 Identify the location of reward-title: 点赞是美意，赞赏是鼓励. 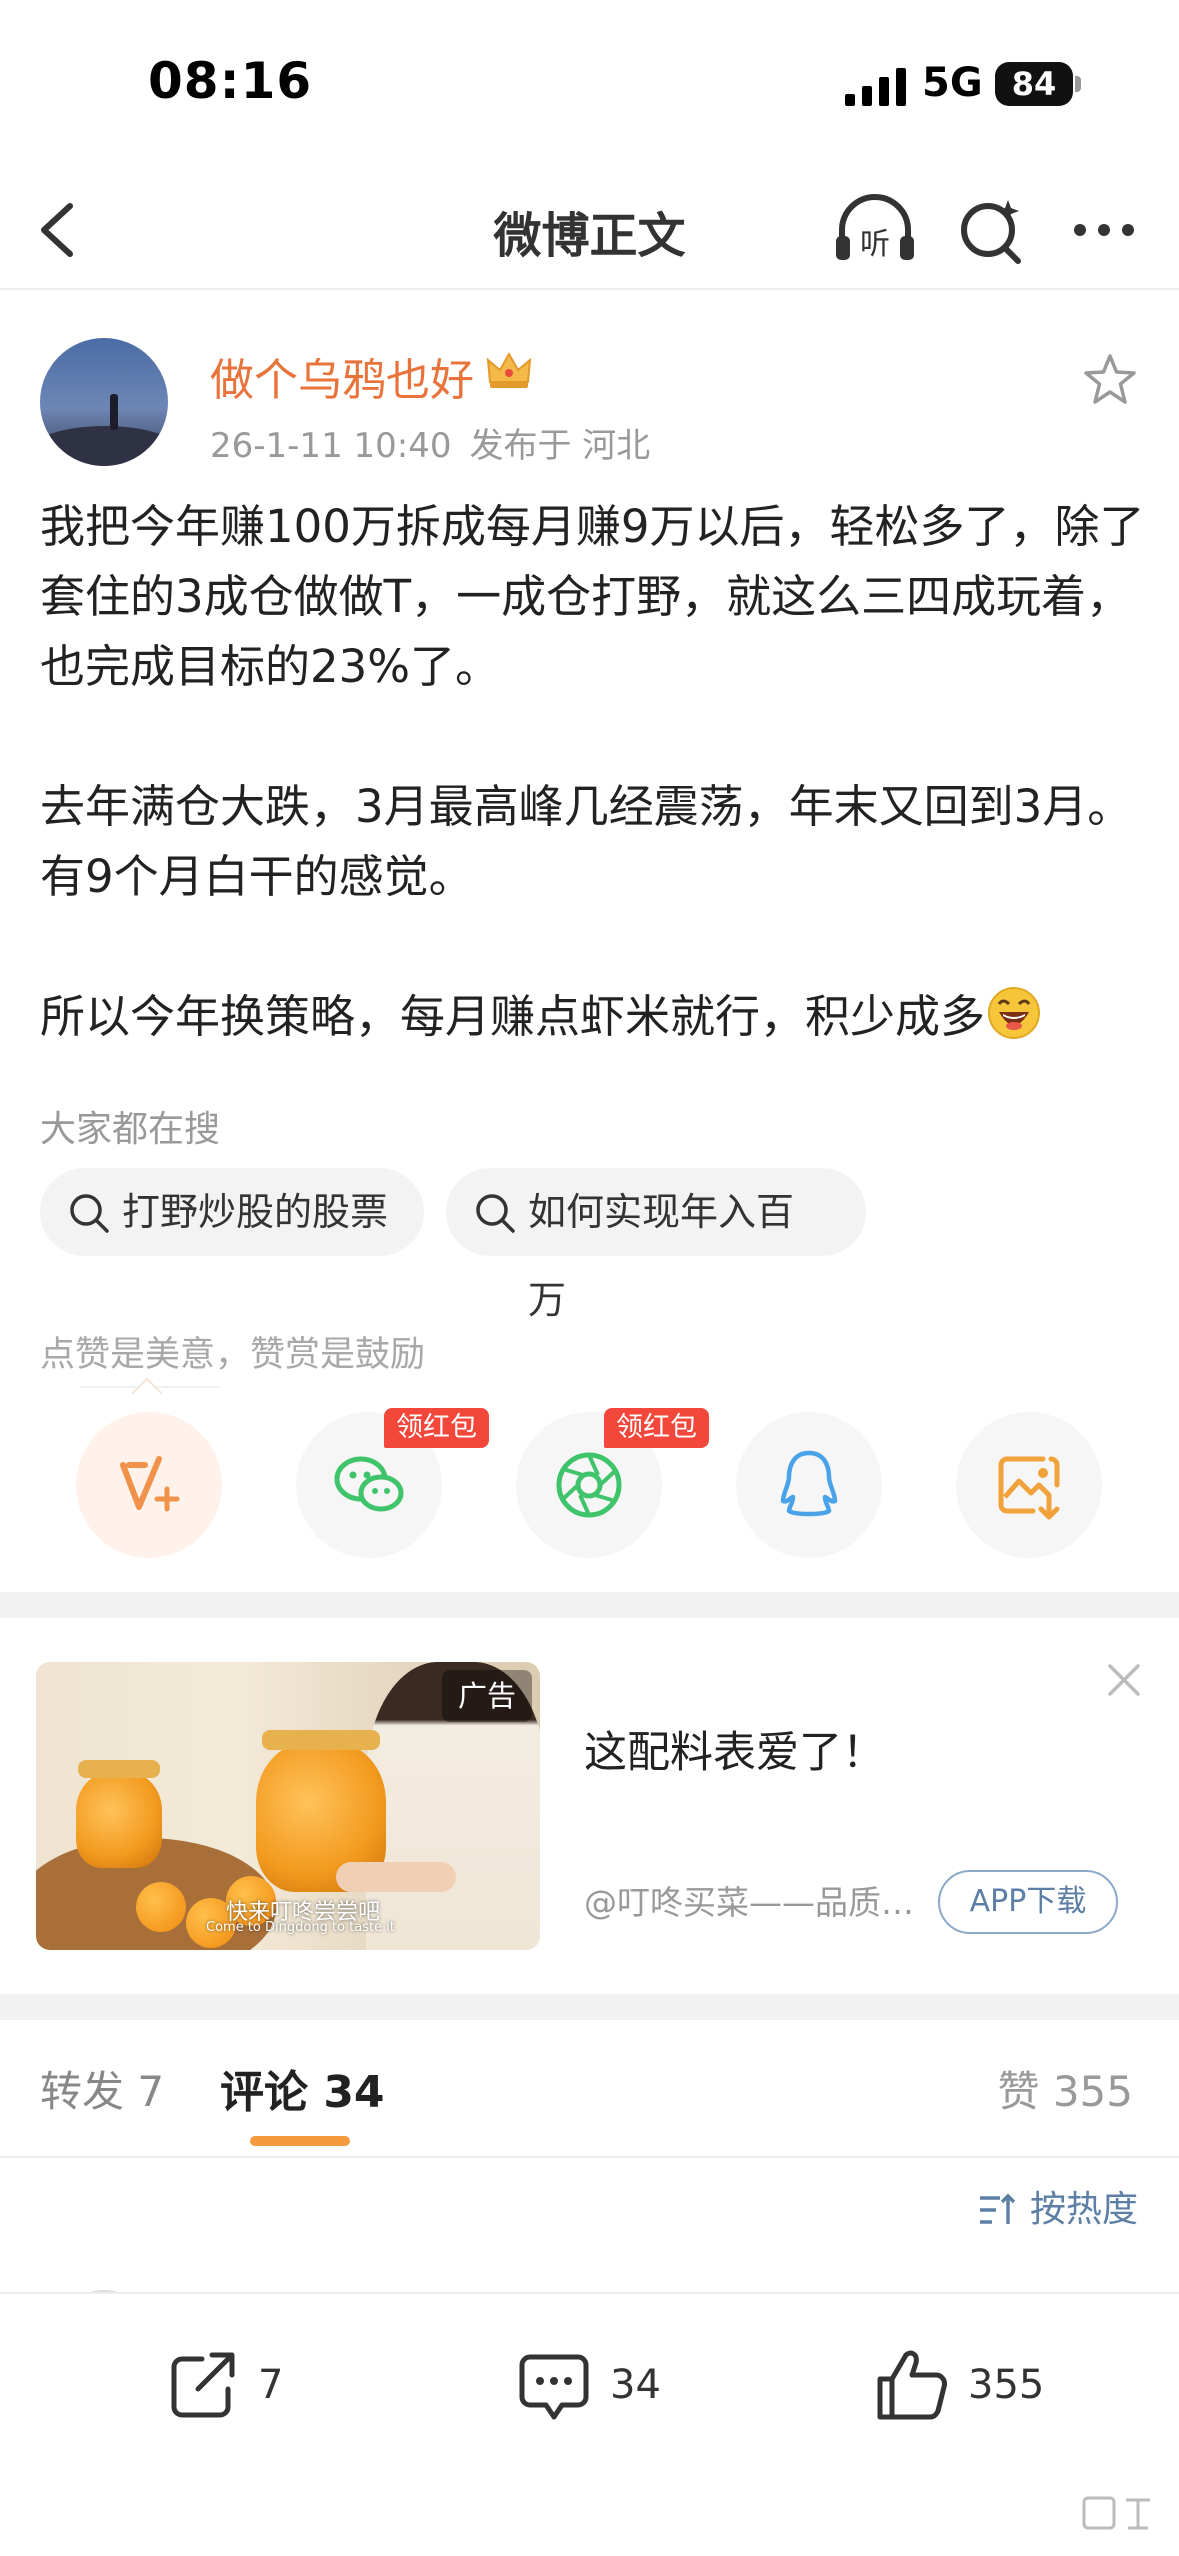
(233, 1355).